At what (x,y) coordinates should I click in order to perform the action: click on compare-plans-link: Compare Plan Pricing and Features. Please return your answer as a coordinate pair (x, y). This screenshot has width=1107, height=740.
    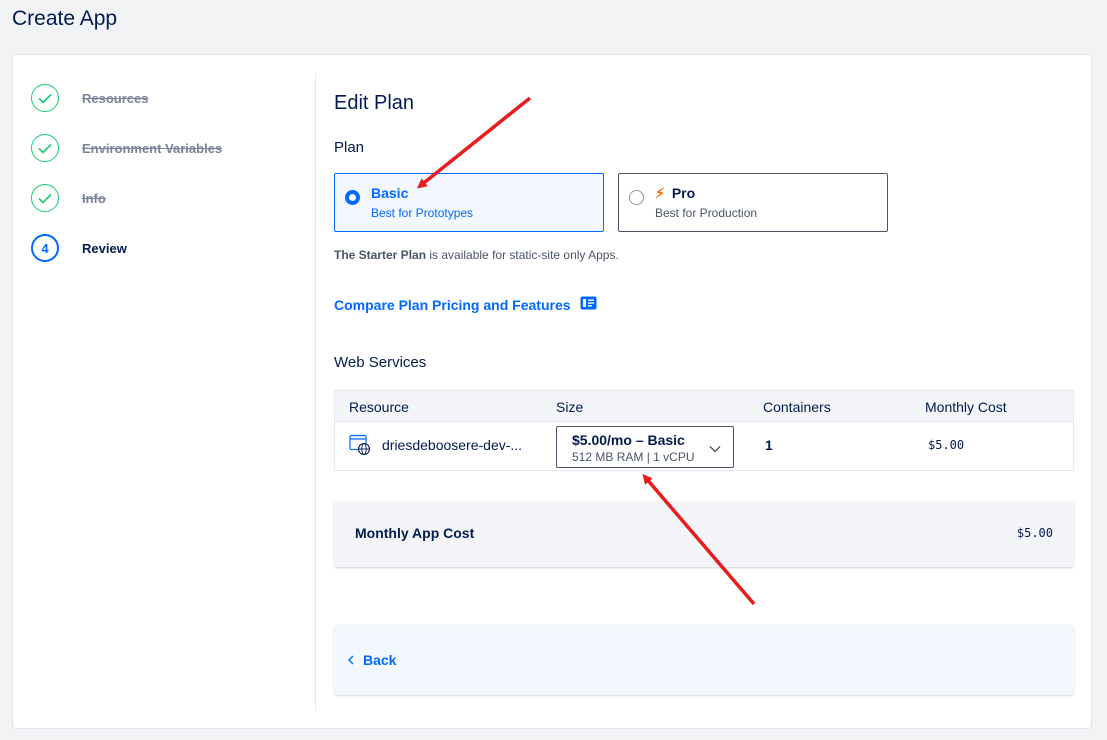
    Looking at the image, I should click on (465, 304).